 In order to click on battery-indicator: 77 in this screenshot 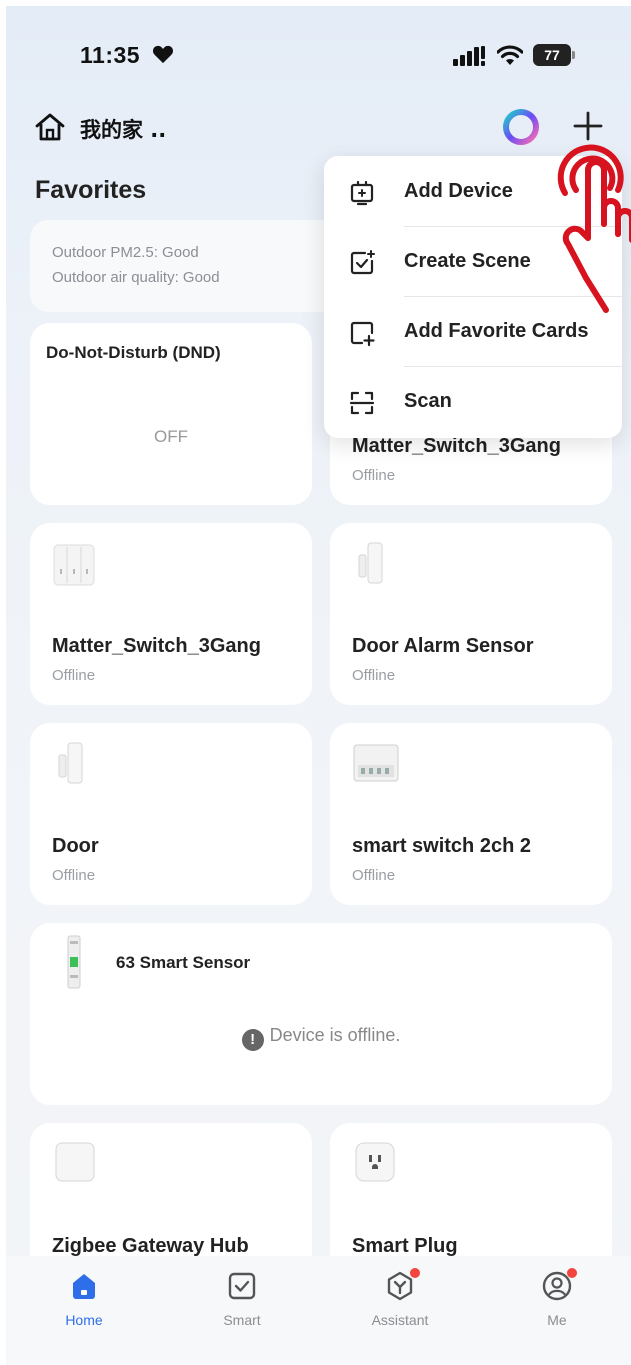, I will do `click(554, 55)`.